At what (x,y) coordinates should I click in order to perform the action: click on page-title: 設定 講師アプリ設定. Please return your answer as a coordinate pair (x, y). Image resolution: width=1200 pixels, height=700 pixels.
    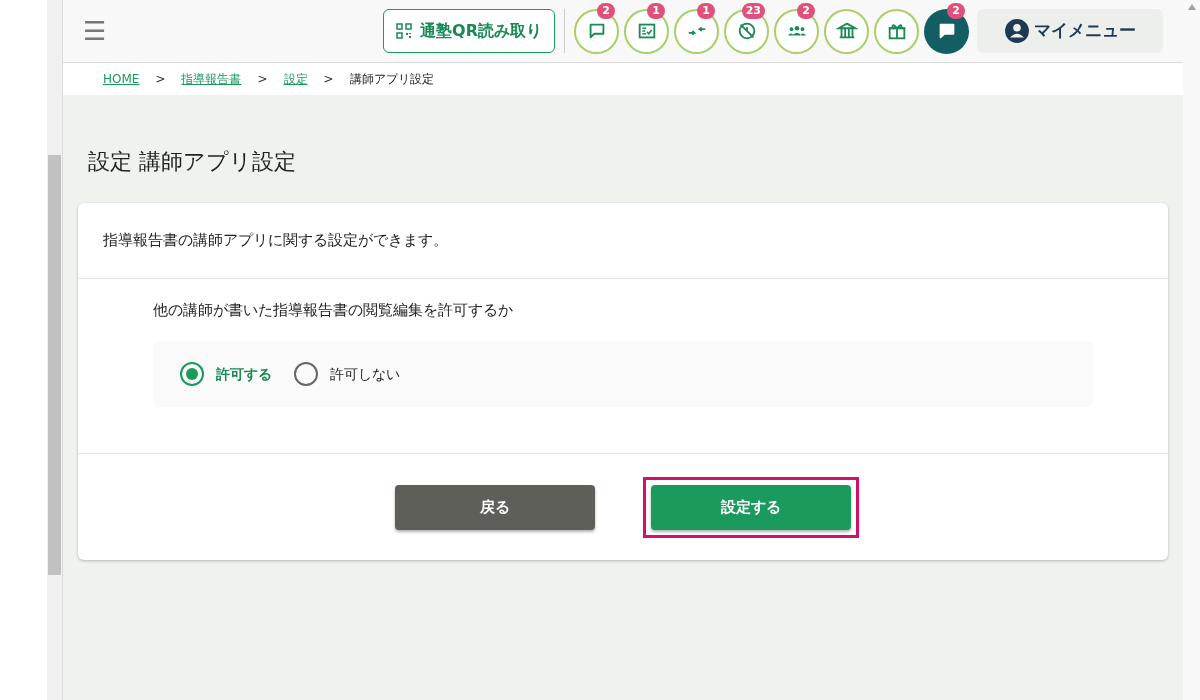
    Looking at the image, I should click on (192, 162).